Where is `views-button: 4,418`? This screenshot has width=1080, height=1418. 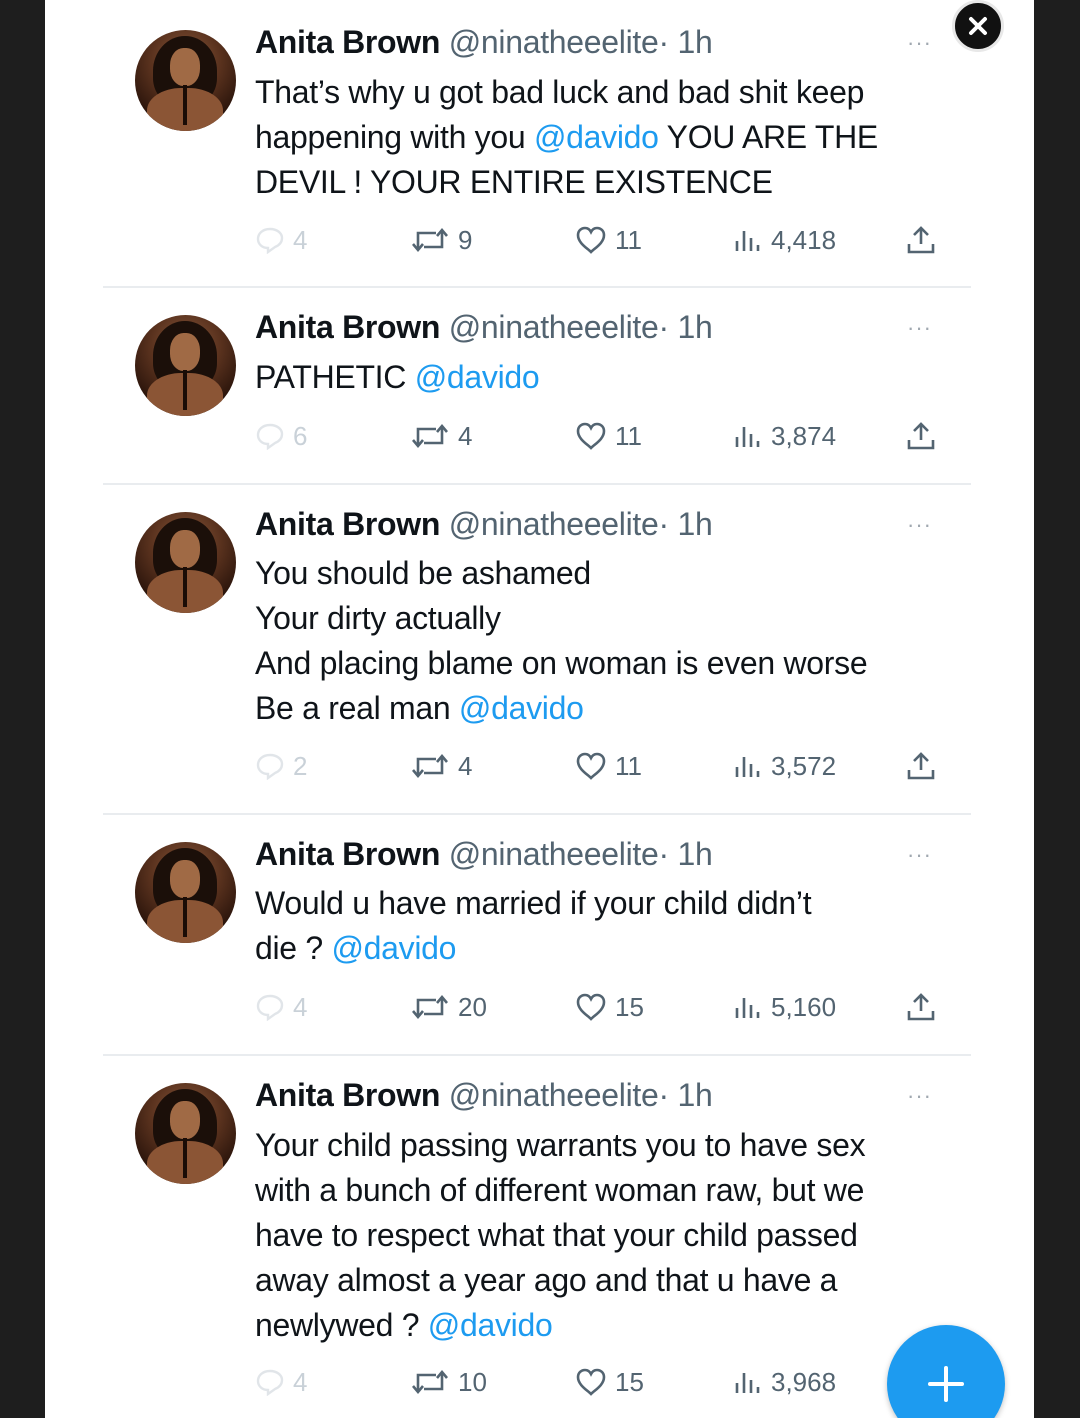 views-button: 4,418 is located at coordinates (784, 240).